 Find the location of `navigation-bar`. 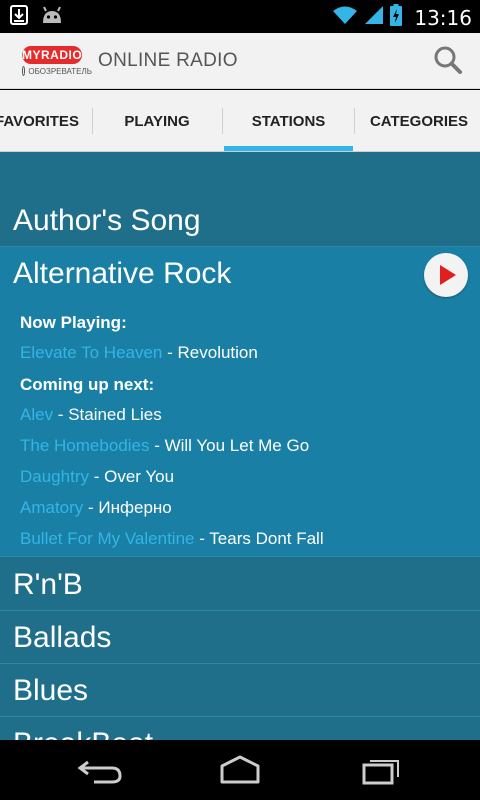

navigation-bar is located at coordinates (240, 770).